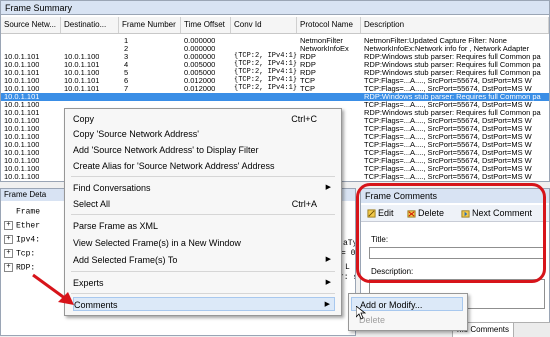 The width and height of the screenshot is (550, 337). What do you see at coordinates (204, 134) in the screenshot?
I see `menu-item-copy-source-address: Copy 'Source Network Address'` at bounding box center [204, 134].